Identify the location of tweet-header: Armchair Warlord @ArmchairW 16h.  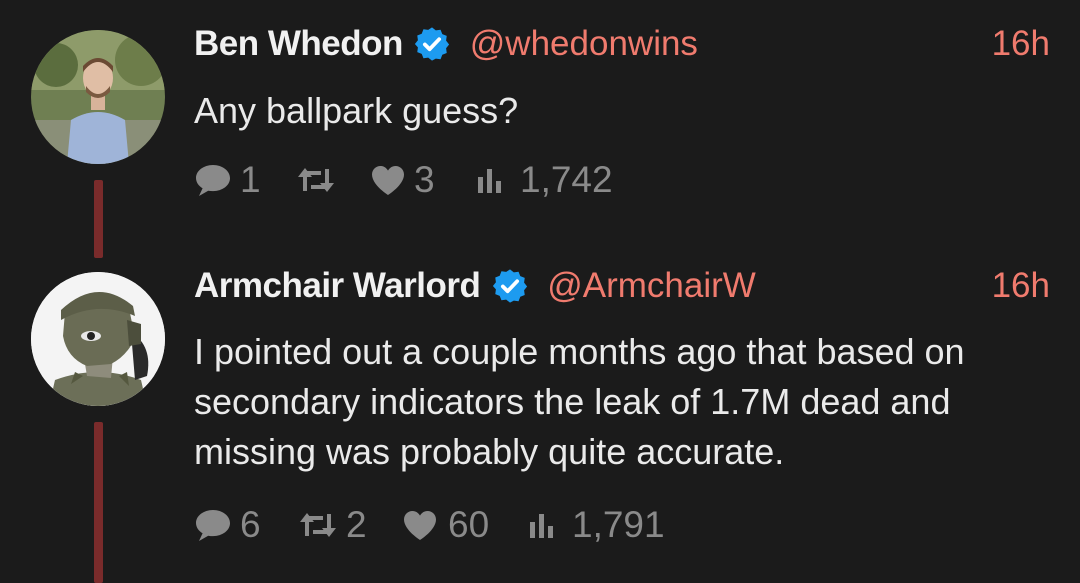
(622, 288).